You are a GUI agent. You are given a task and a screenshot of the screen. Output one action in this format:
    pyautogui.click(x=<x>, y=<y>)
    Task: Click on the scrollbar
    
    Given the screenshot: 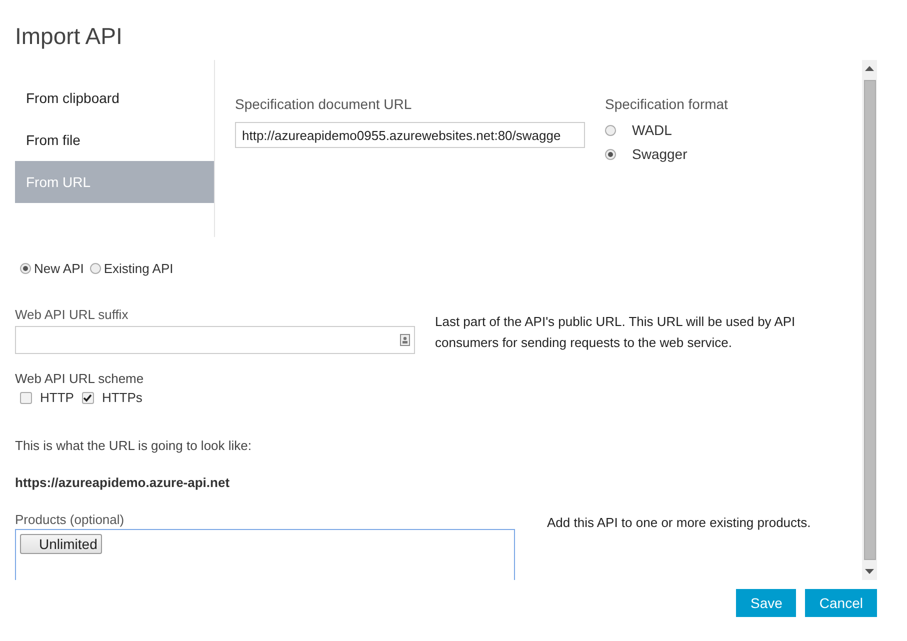 What is the action you would take?
    pyautogui.click(x=869, y=320)
    